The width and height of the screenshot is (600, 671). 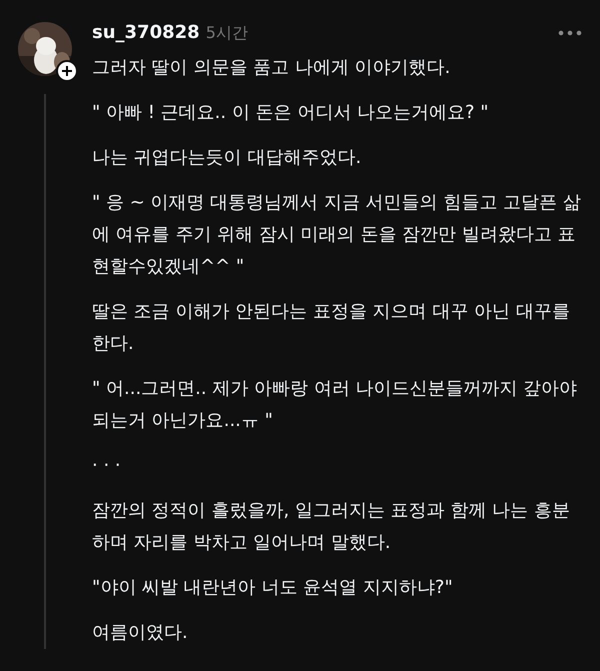 I want to click on more-icon, so click(x=570, y=33).